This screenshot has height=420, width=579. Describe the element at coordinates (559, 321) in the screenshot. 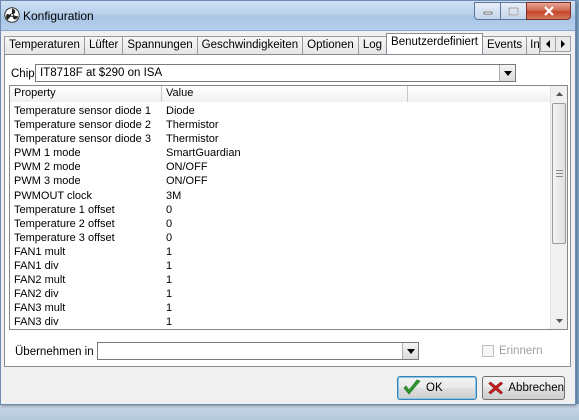

I see `scroll-down-button` at that location.